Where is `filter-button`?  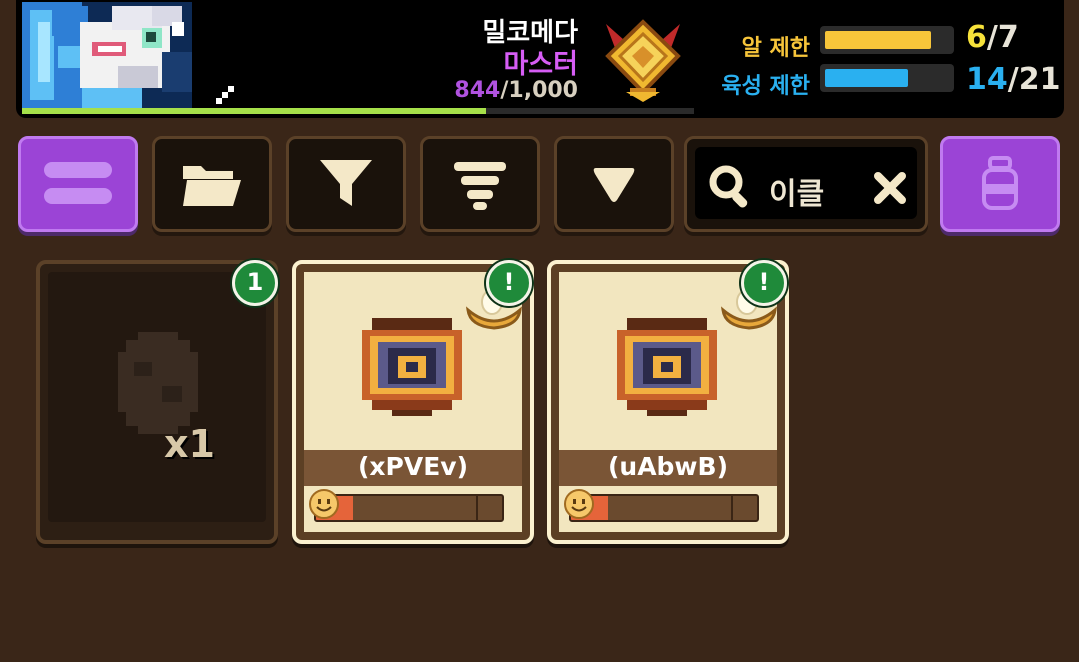 filter-button is located at coordinates (346, 184).